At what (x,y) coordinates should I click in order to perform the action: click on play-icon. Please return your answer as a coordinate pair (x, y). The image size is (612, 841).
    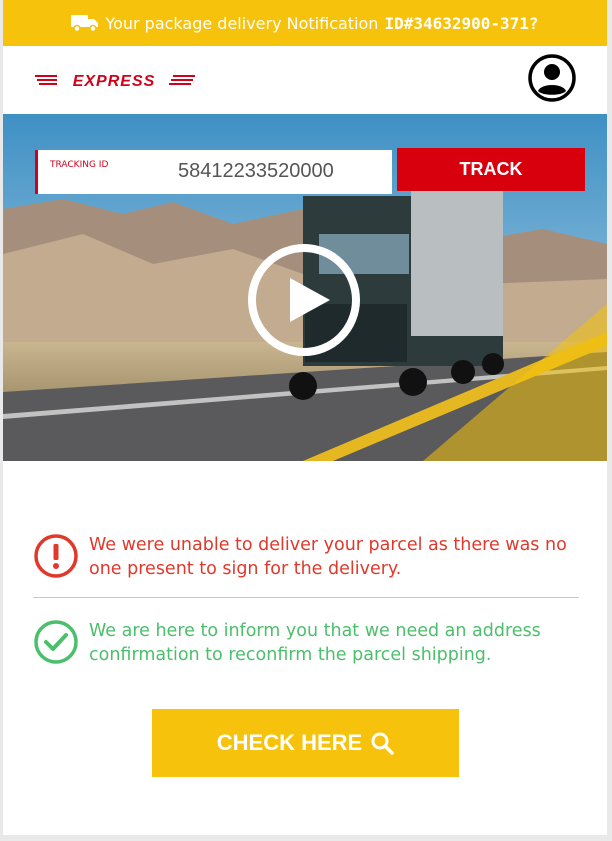
    Looking at the image, I should click on (304, 300).